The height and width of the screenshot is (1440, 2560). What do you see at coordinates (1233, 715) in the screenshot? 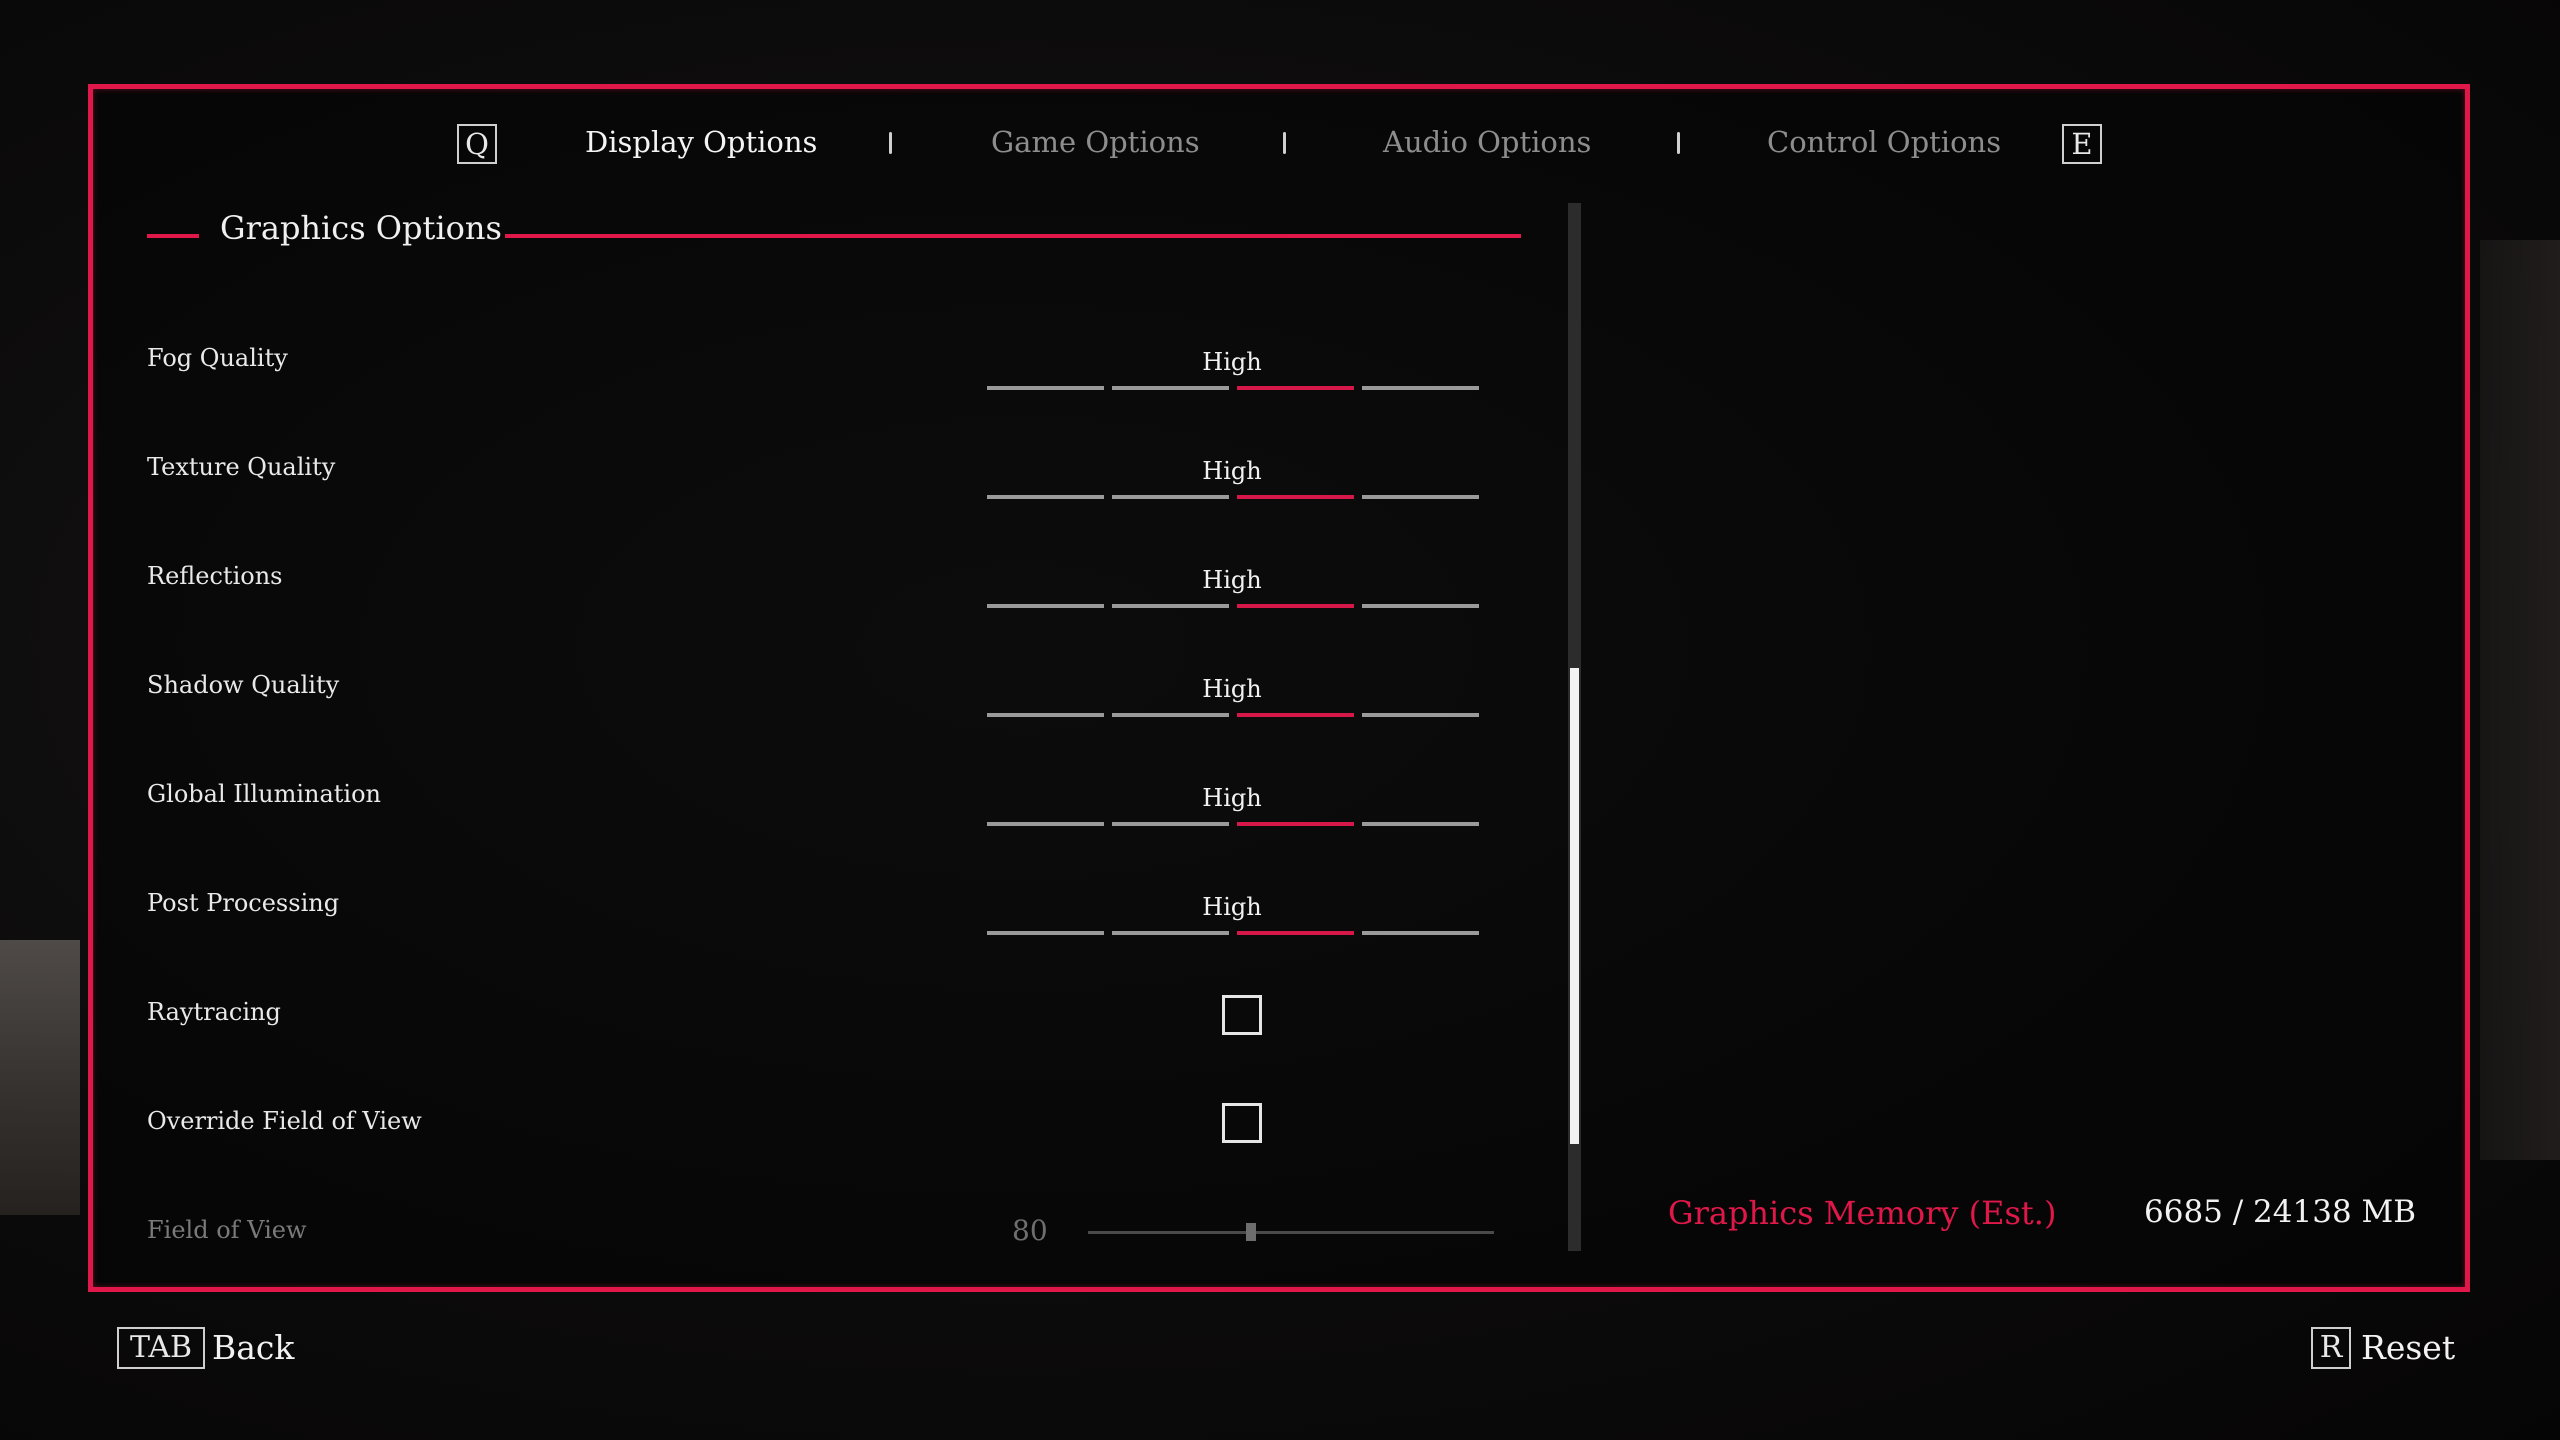
I see `segment-bar-shadow-quality` at bounding box center [1233, 715].